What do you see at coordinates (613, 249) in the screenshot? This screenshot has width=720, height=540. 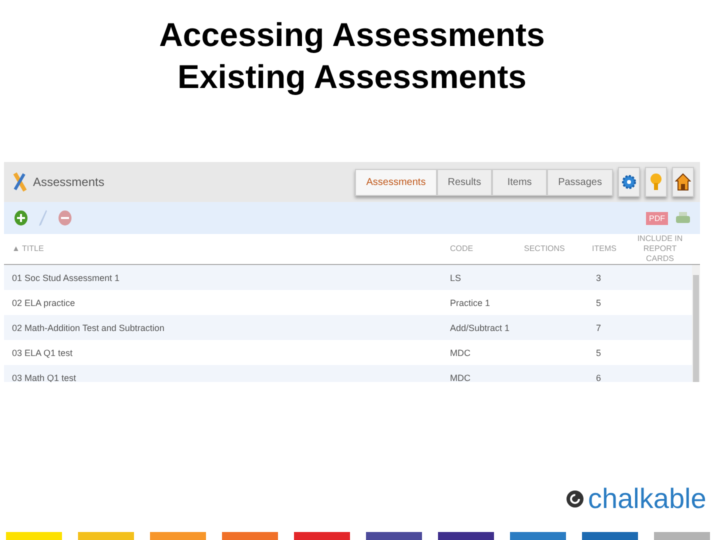 I see `column-header: ITEMS` at bounding box center [613, 249].